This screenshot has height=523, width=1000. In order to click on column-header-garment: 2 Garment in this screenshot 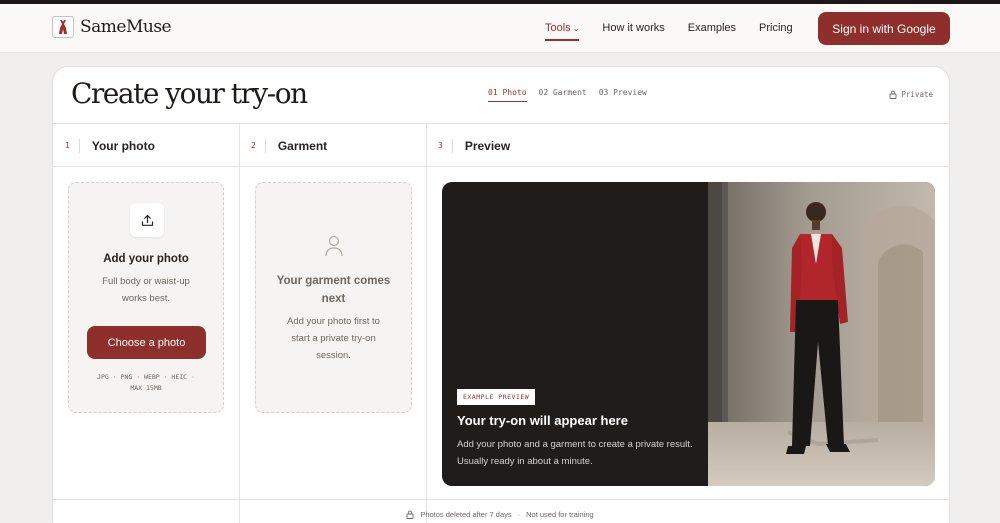, I will do `click(289, 145)`.